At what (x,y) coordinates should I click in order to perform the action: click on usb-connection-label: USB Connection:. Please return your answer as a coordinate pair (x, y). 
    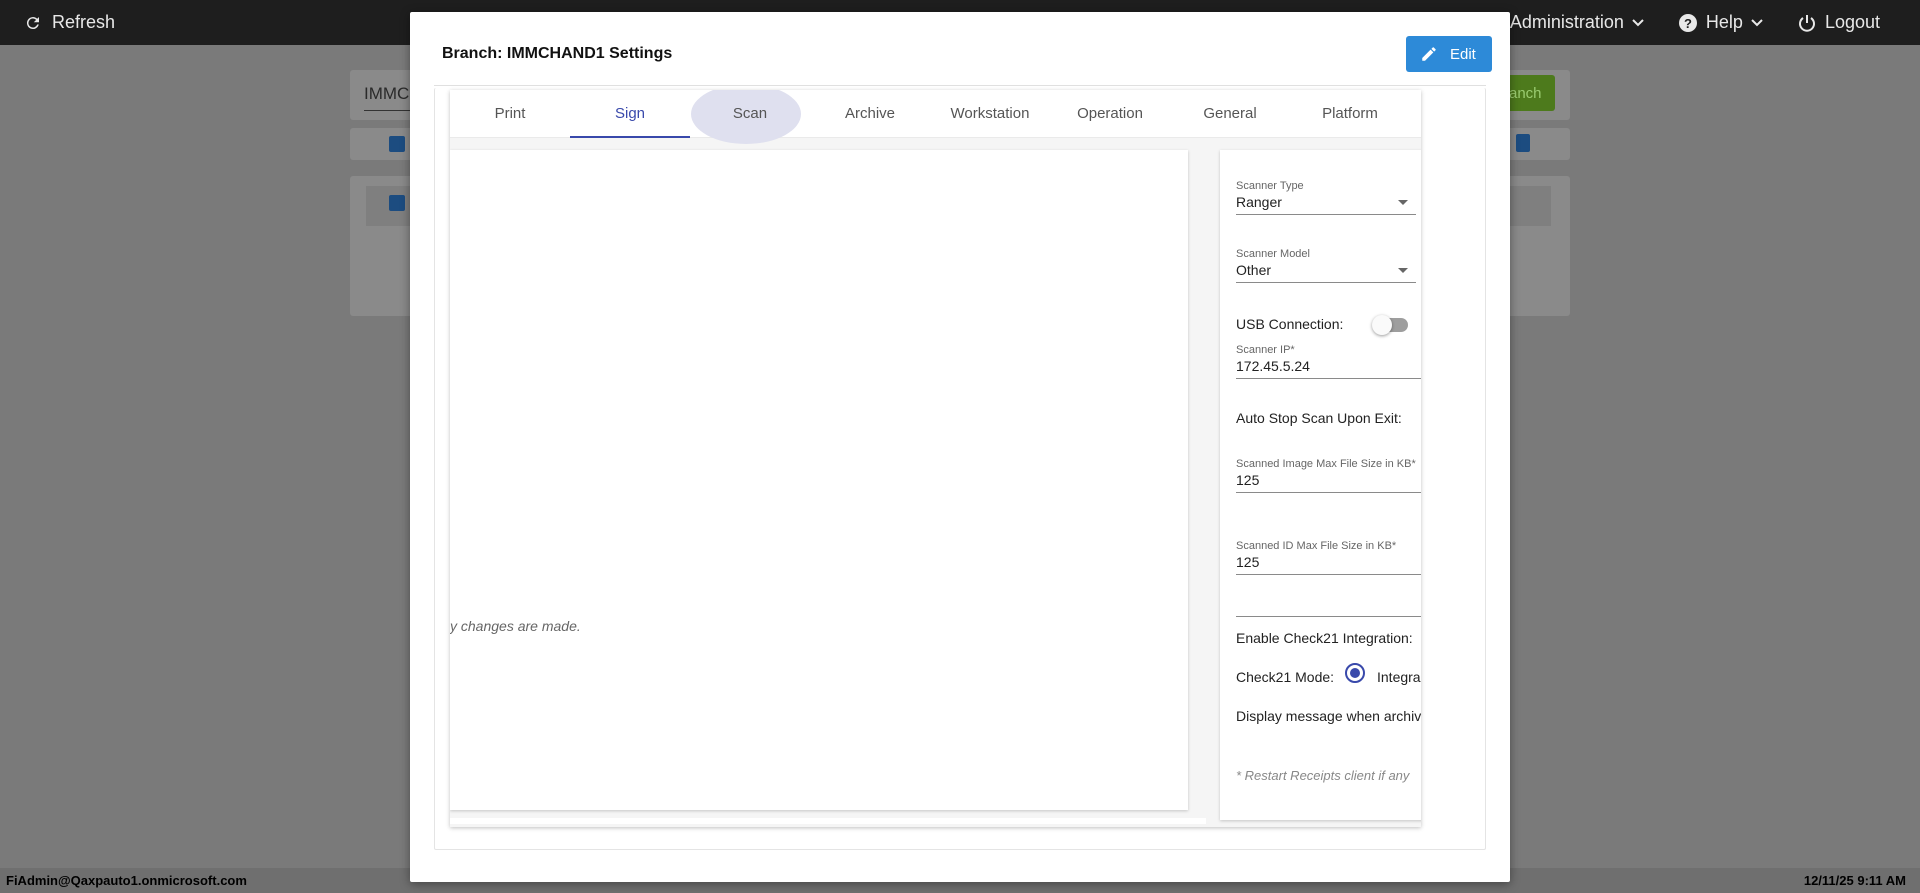
    Looking at the image, I should click on (1290, 324).